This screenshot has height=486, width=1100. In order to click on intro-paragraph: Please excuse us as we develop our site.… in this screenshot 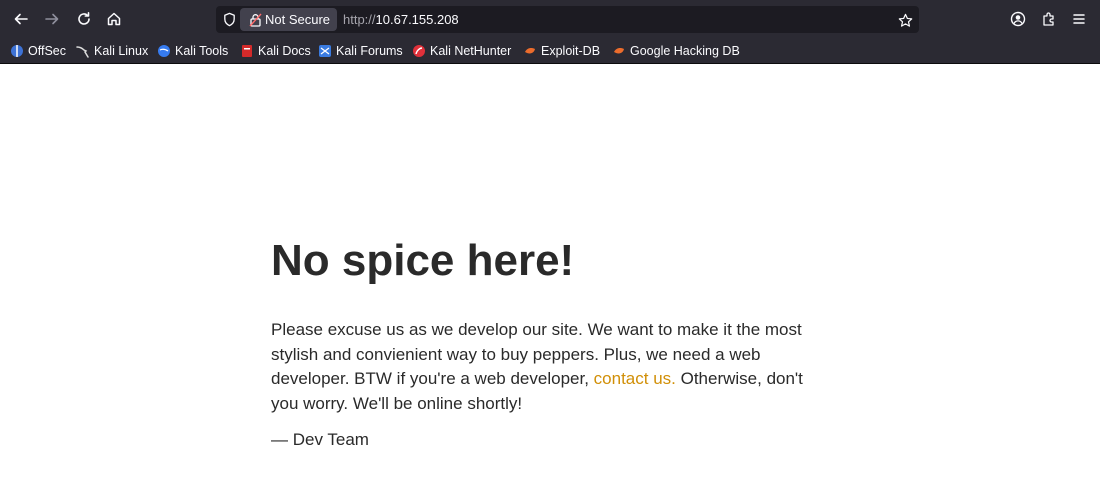, I will do `click(546, 367)`.